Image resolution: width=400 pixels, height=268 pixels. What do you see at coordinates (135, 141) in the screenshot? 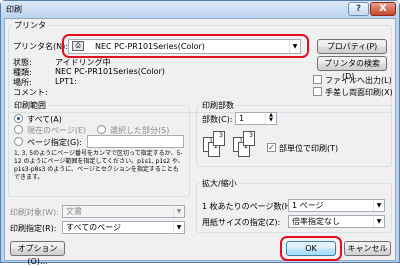
I see `page-spec-input` at bounding box center [135, 141].